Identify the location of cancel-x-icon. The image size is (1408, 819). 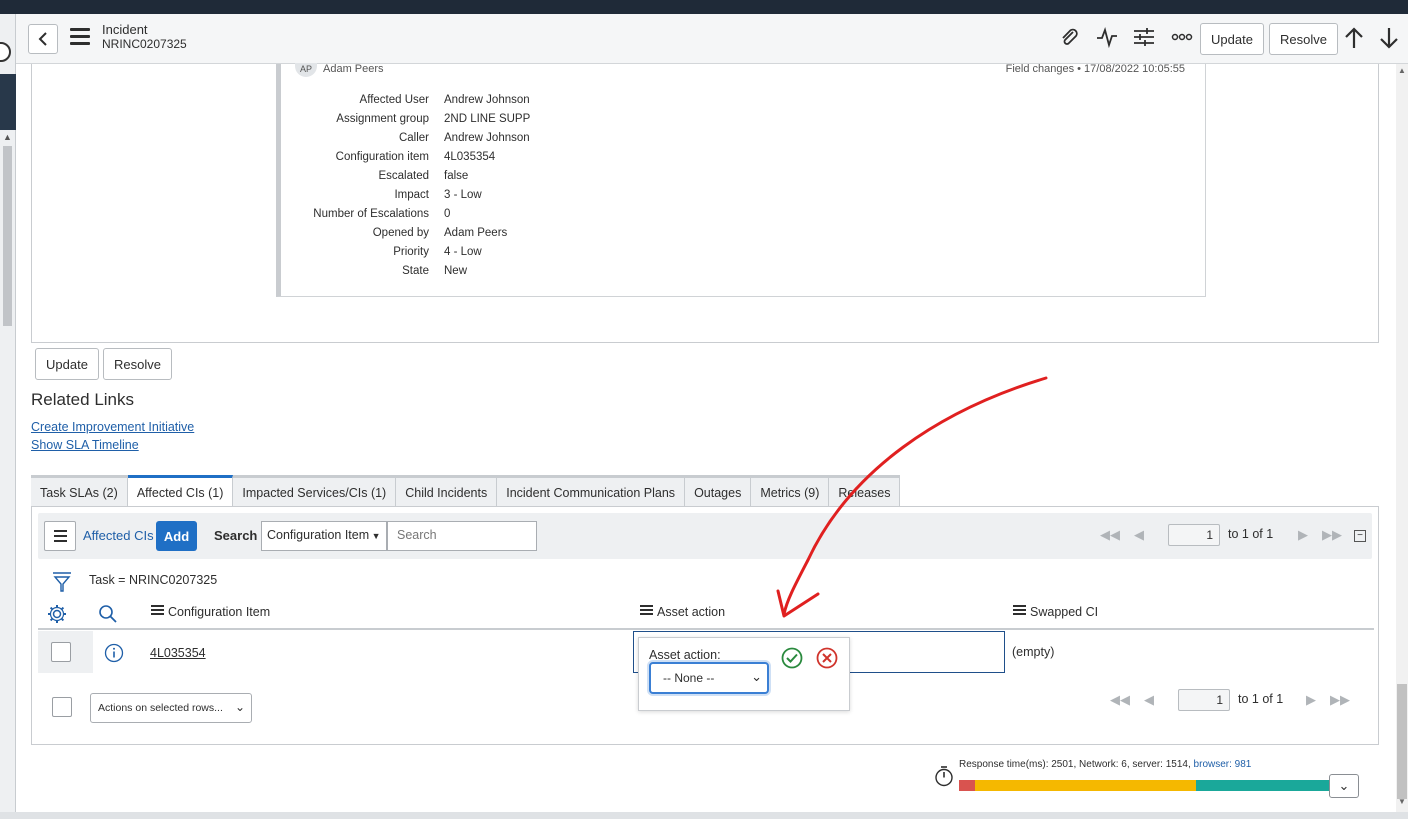
(827, 658).